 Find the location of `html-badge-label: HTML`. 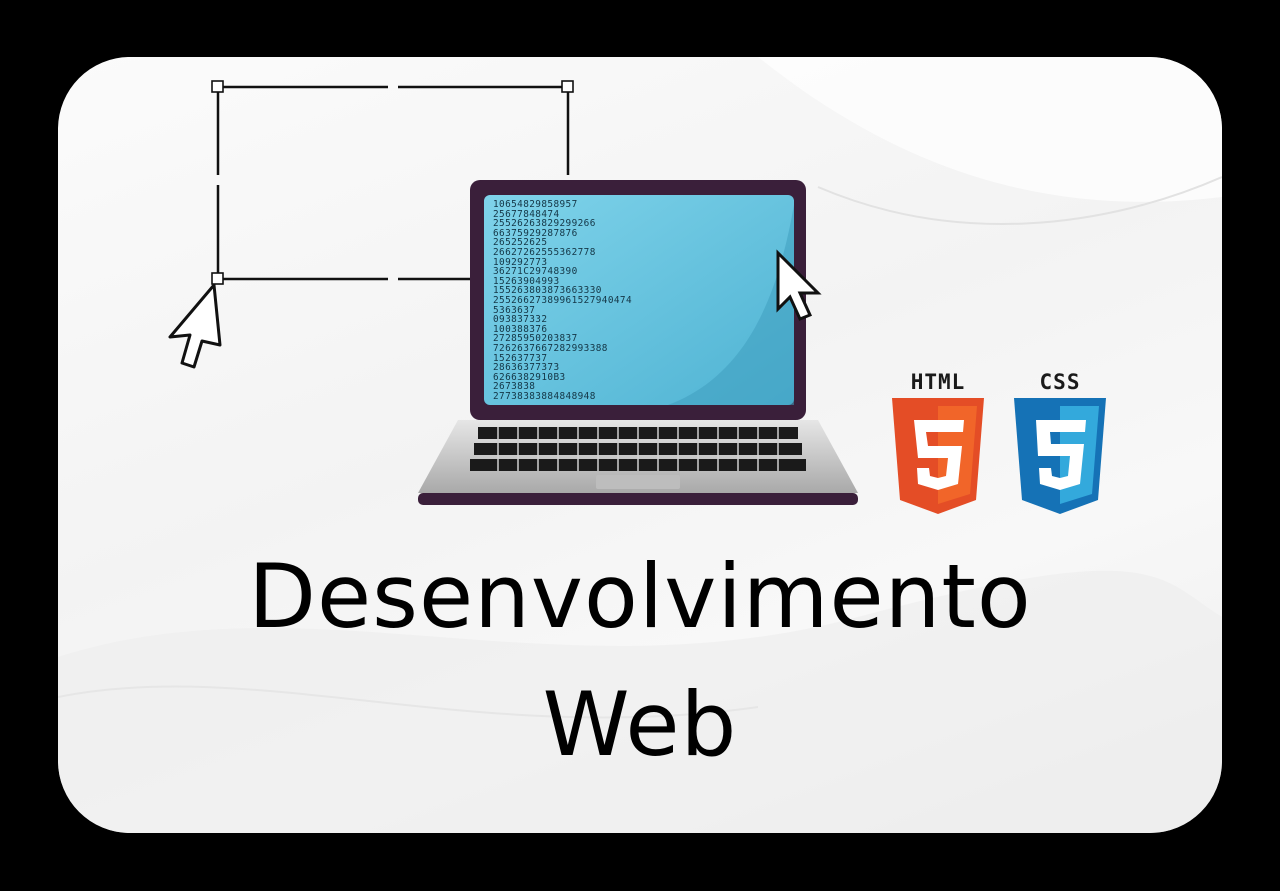

html-badge-label: HTML is located at coordinates (938, 382).